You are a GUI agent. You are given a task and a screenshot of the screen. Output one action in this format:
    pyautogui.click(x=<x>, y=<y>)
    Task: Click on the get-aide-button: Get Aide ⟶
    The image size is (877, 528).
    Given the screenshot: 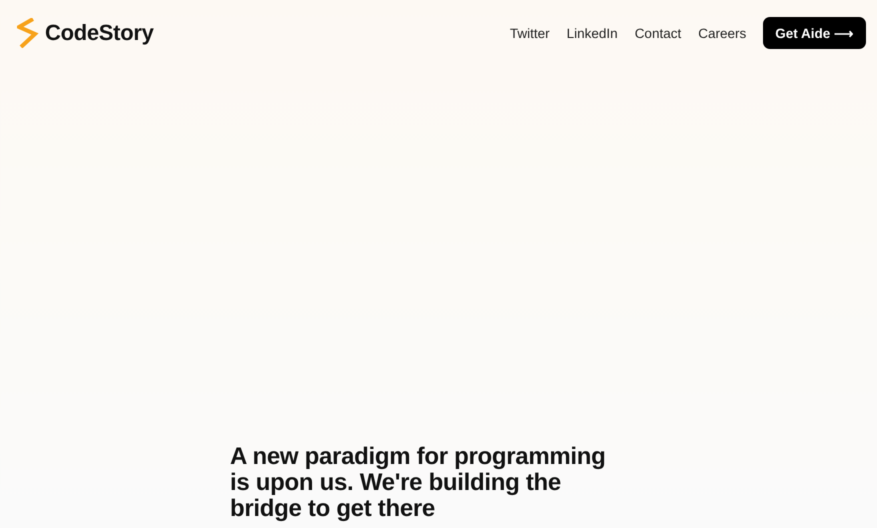 What is the action you would take?
    pyautogui.click(x=814, y=33)
    